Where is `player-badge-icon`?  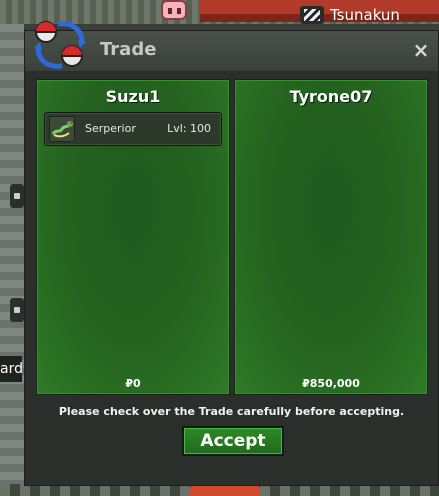 player-badge-icon is located at coordinates (312, 15).